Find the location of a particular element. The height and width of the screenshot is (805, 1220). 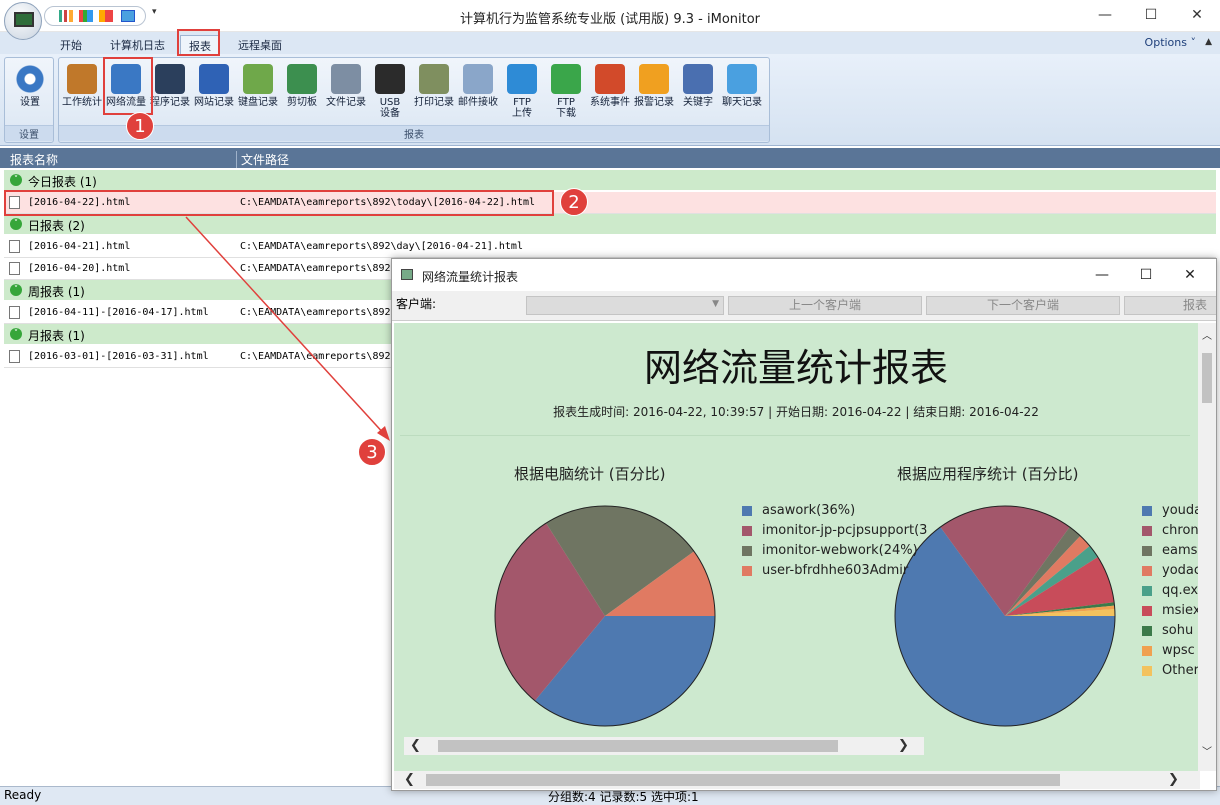

annotation-arrow is located at coordinates (287, 328).